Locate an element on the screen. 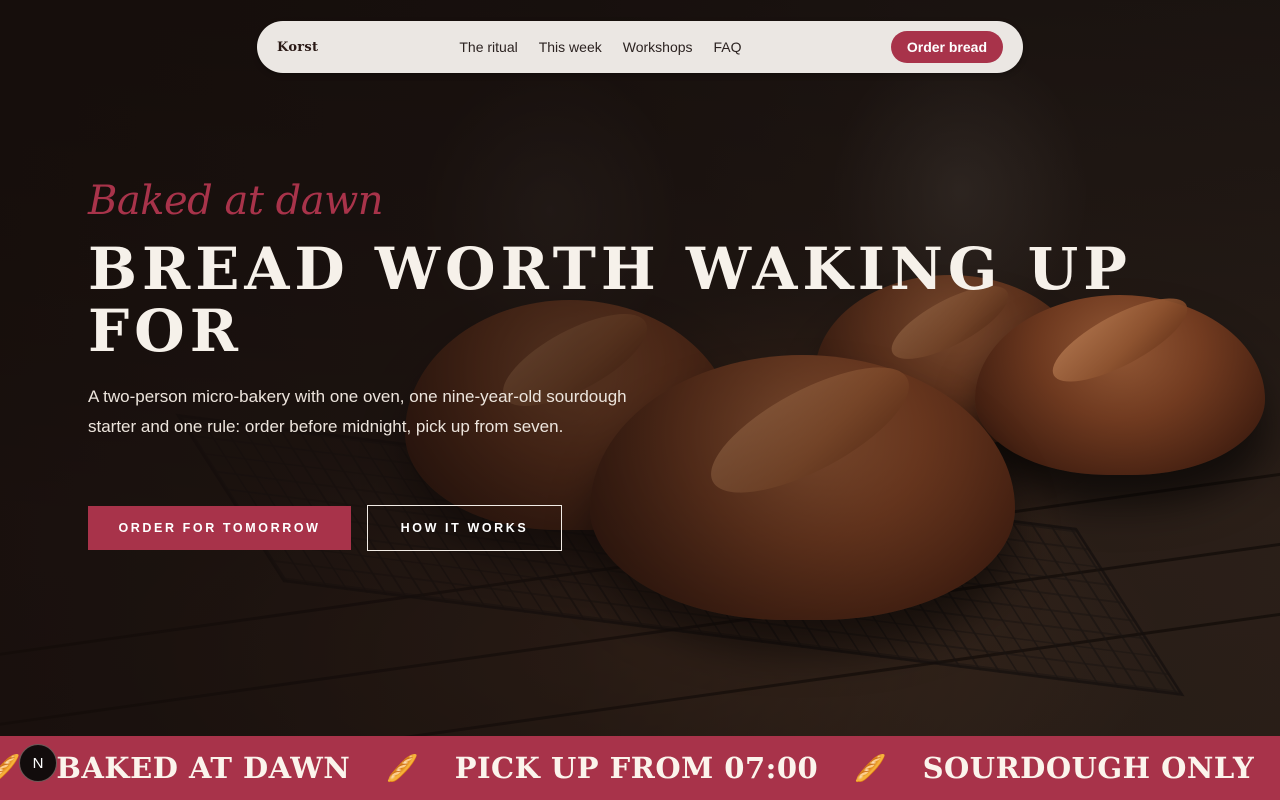 This screenshot has height=800, width=1280. marquee-item: PICK UP FROM 07:00 is located at coordinates (636, 768).